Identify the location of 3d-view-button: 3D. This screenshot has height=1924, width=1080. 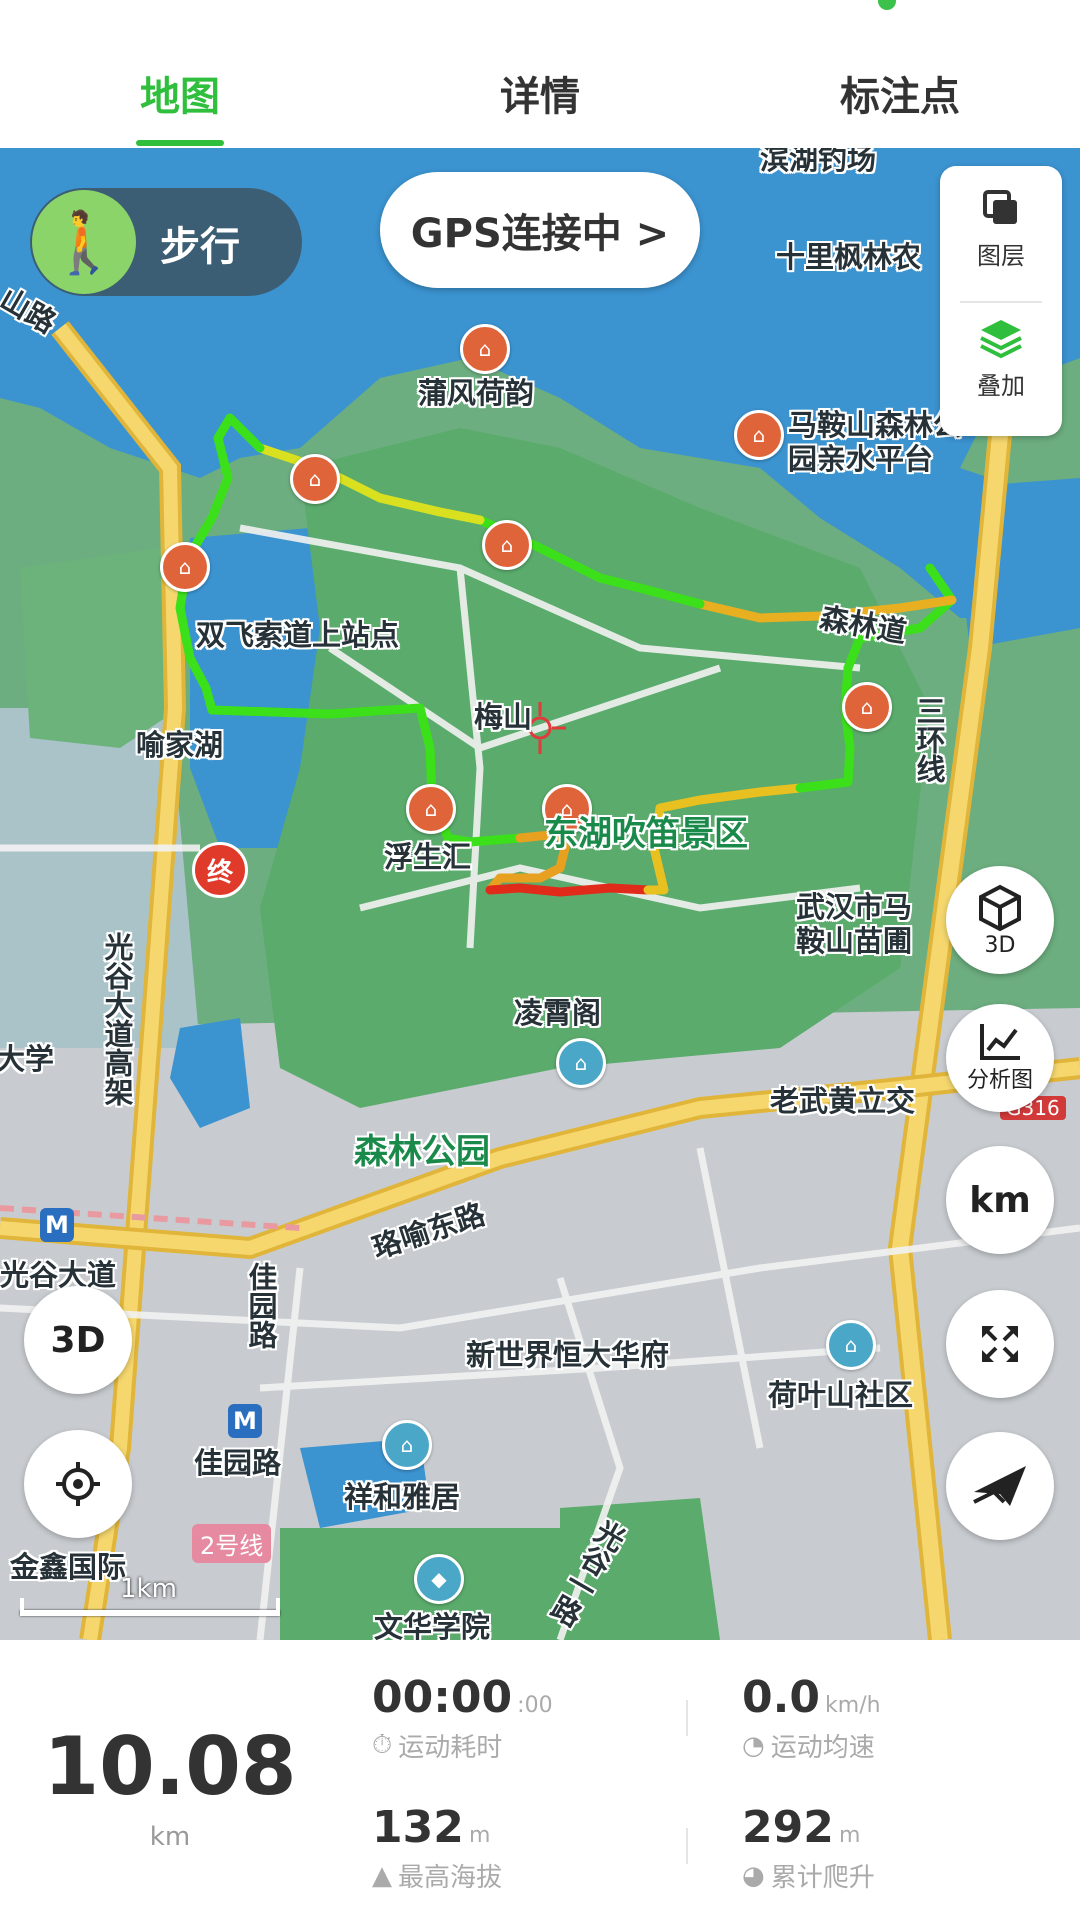
(1000, 920).